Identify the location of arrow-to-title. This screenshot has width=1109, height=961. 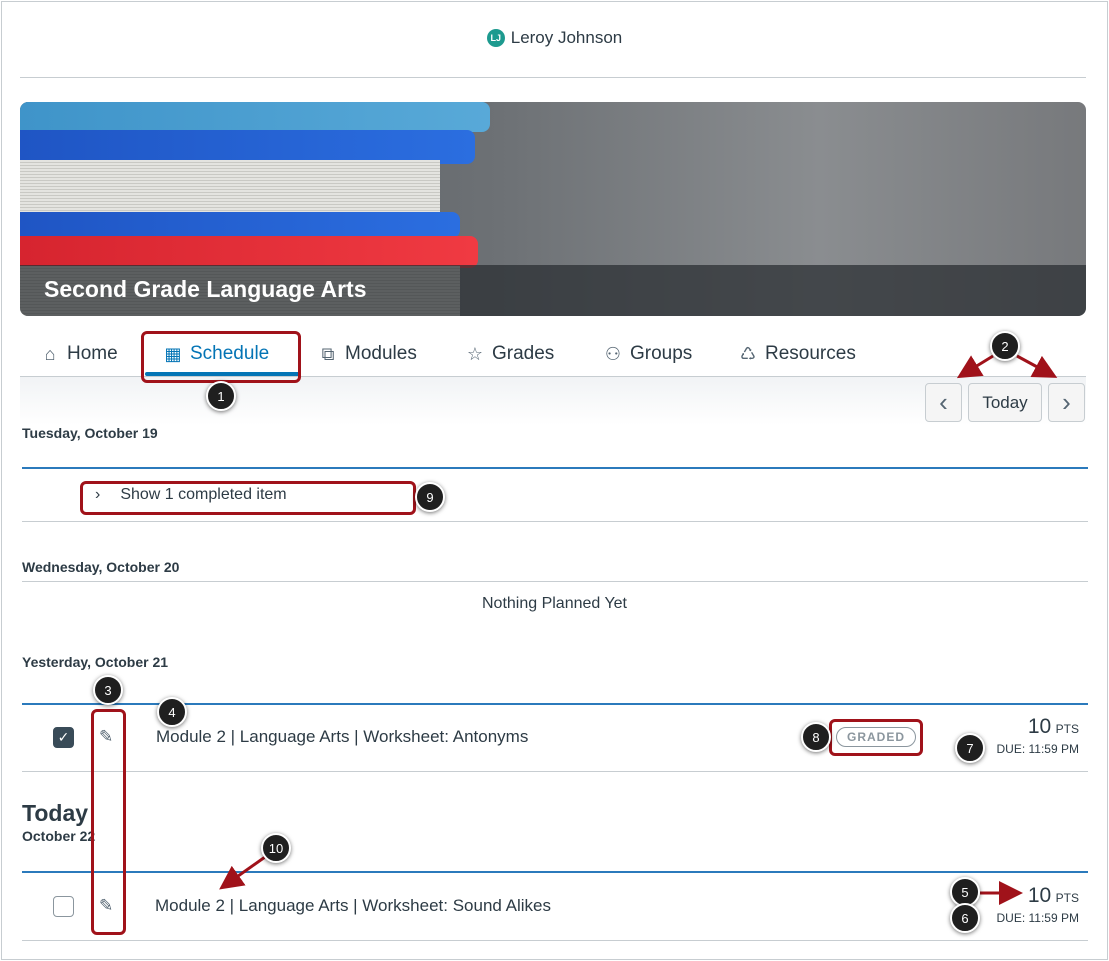
(242, 872).